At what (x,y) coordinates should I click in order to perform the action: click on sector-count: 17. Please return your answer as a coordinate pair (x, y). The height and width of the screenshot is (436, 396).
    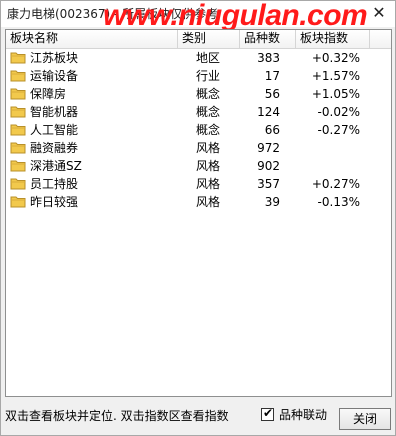
    Looking at the image, I should click on (272, 76).